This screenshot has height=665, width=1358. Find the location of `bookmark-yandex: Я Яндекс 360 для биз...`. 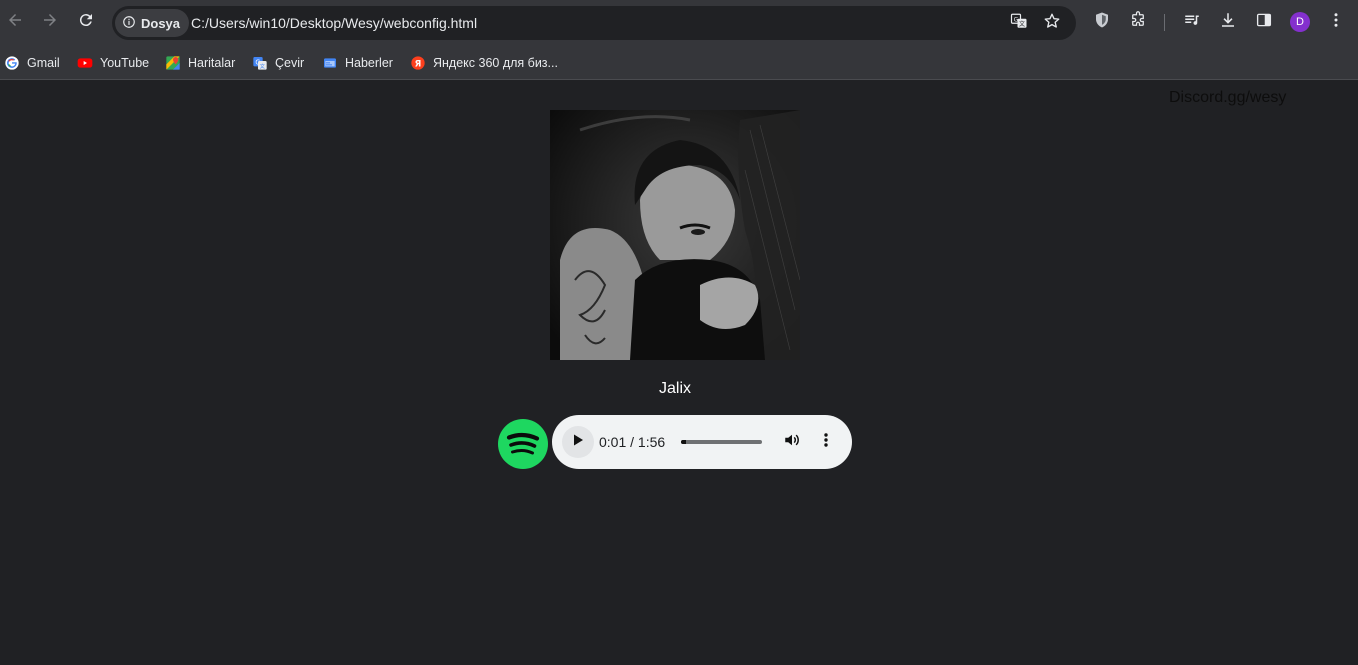

bookmark-yandex: Я Яндекс 360 для биз... is located at coordinates (484, 63).